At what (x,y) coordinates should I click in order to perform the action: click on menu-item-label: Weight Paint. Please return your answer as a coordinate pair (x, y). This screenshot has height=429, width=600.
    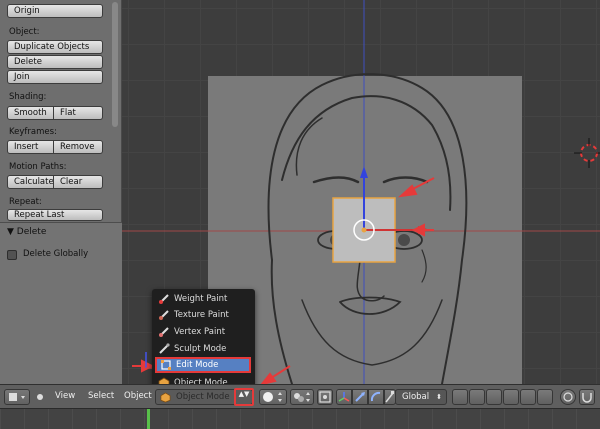
    Looking at the image, I should click on (201, 299).